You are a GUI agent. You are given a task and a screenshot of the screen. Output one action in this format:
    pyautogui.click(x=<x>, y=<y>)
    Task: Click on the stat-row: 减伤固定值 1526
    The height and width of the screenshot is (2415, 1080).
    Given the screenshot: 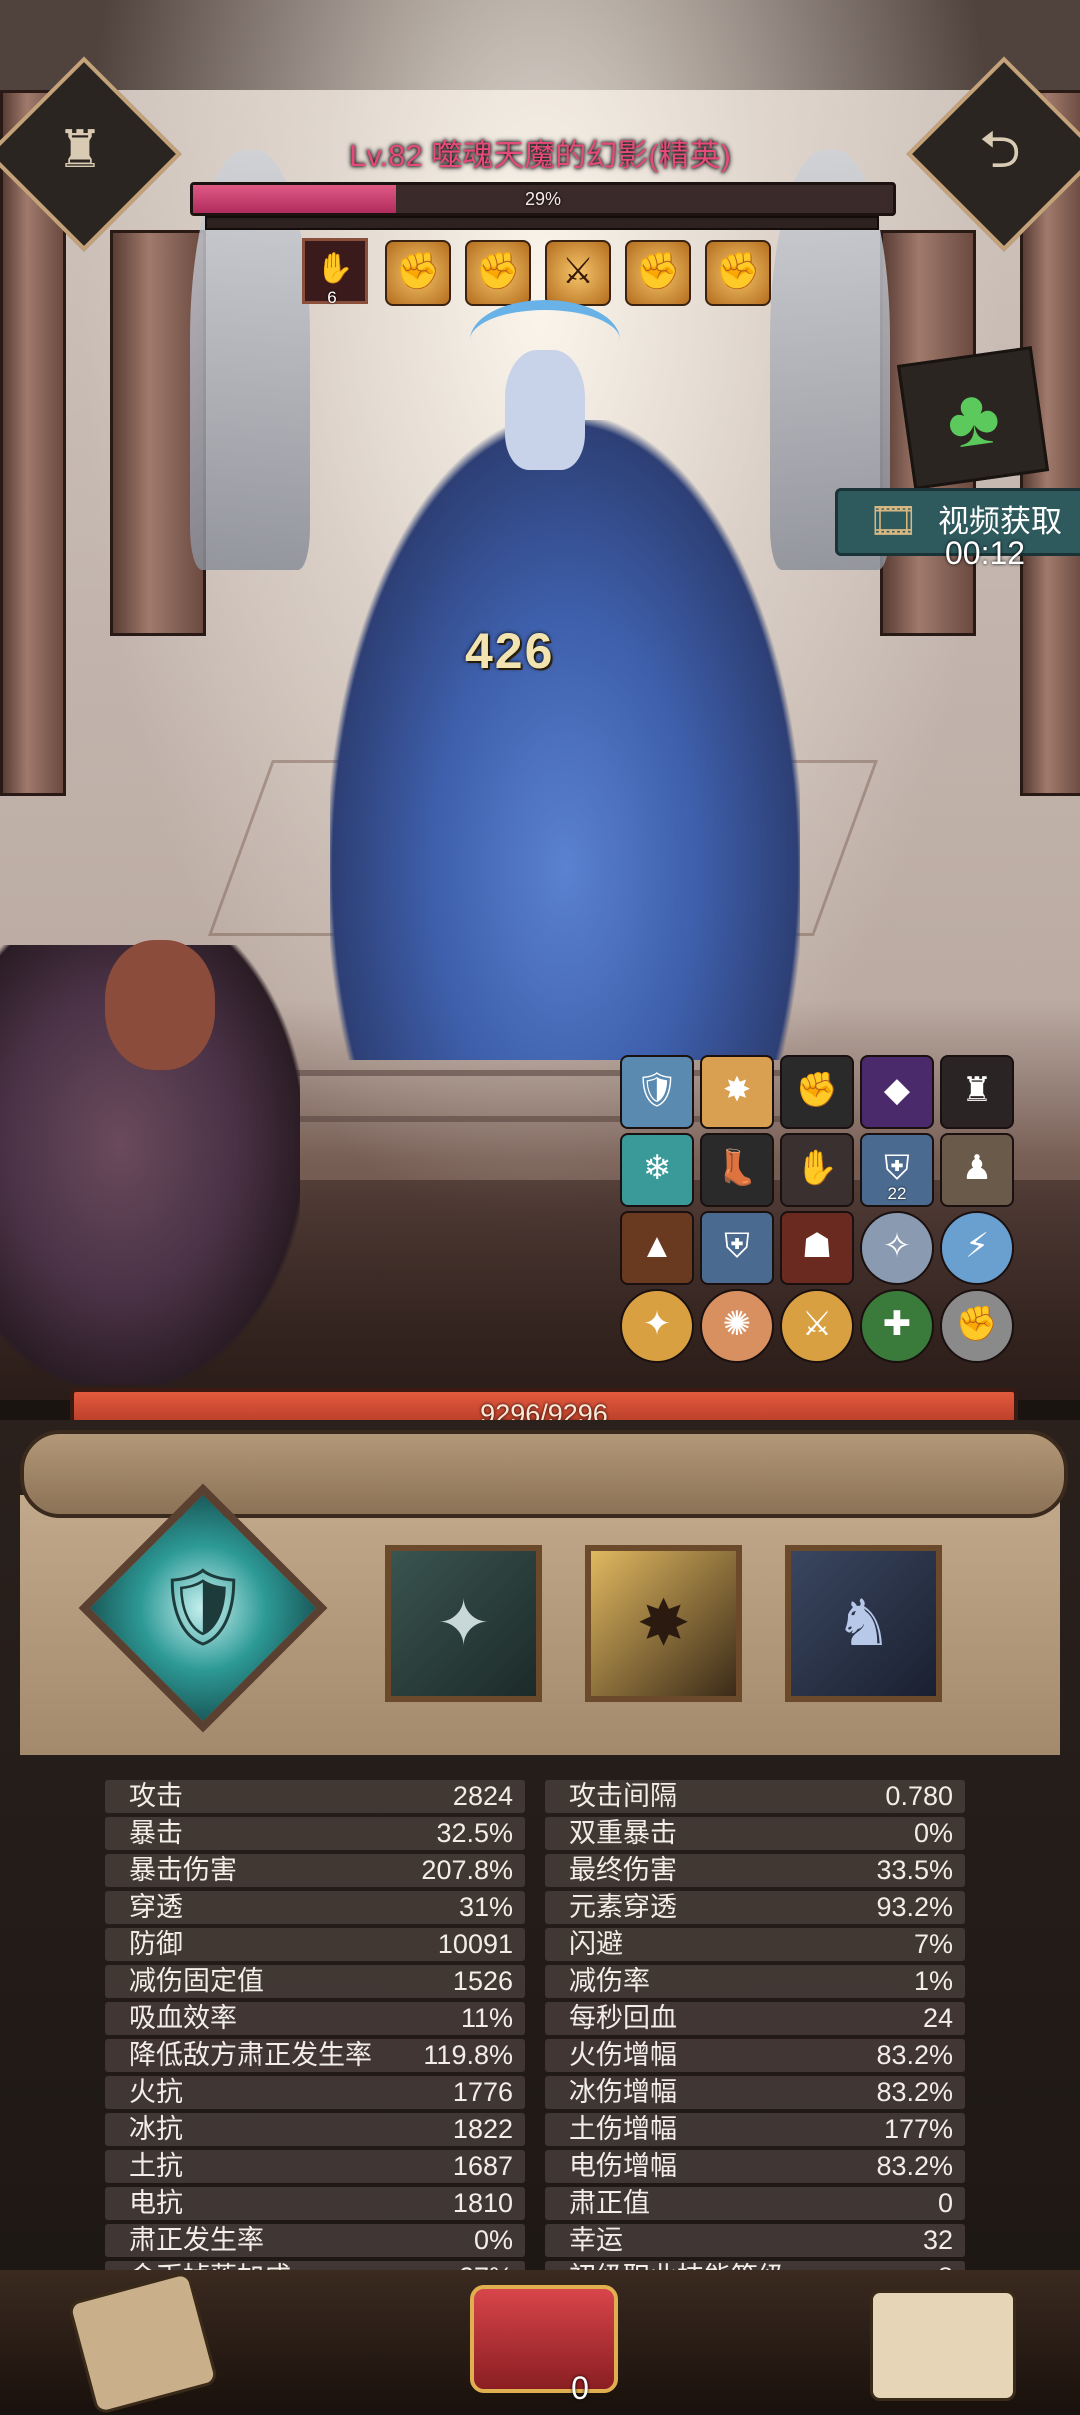 What is the action you would take?
    pyautogui.click(x=315, y=1981)
    